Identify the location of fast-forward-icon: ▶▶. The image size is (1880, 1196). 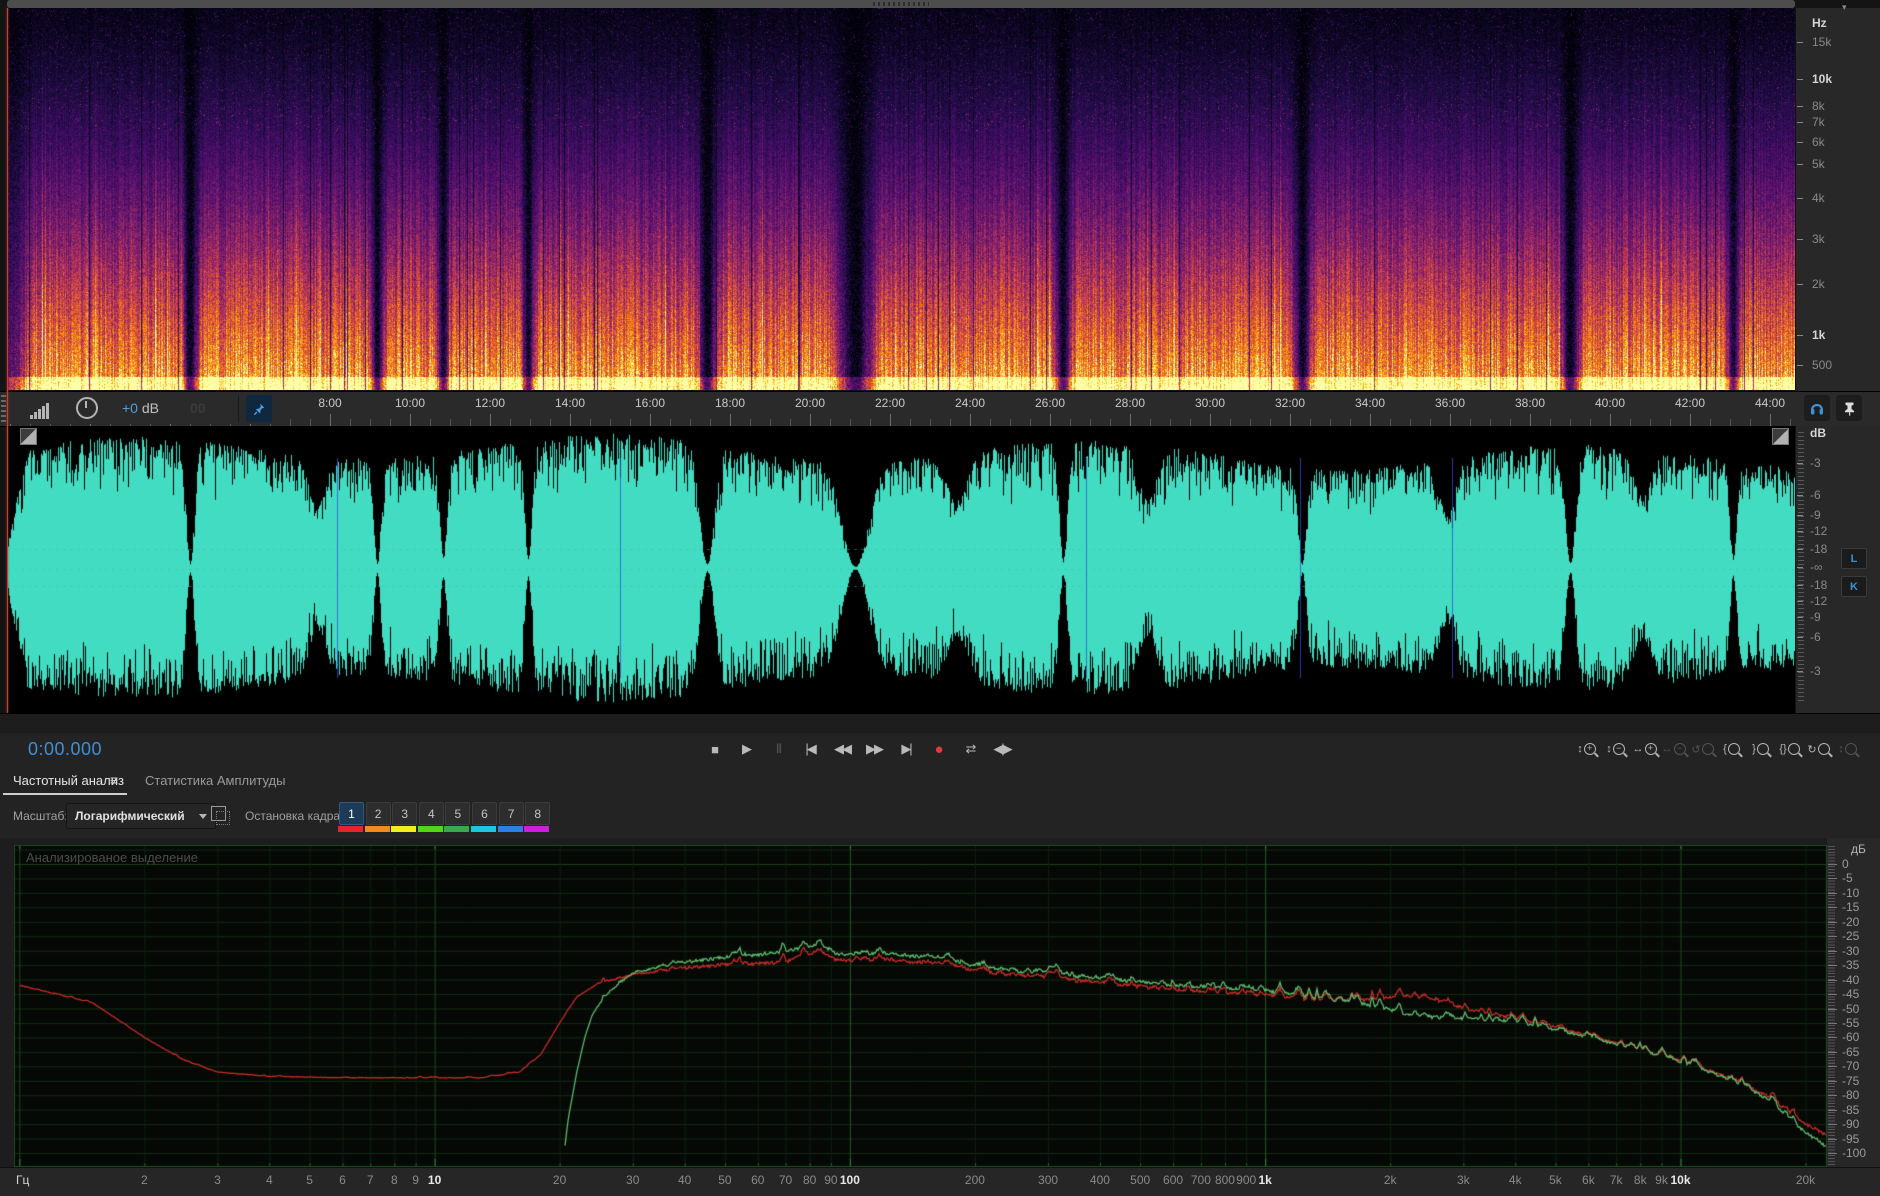
(875, 748).